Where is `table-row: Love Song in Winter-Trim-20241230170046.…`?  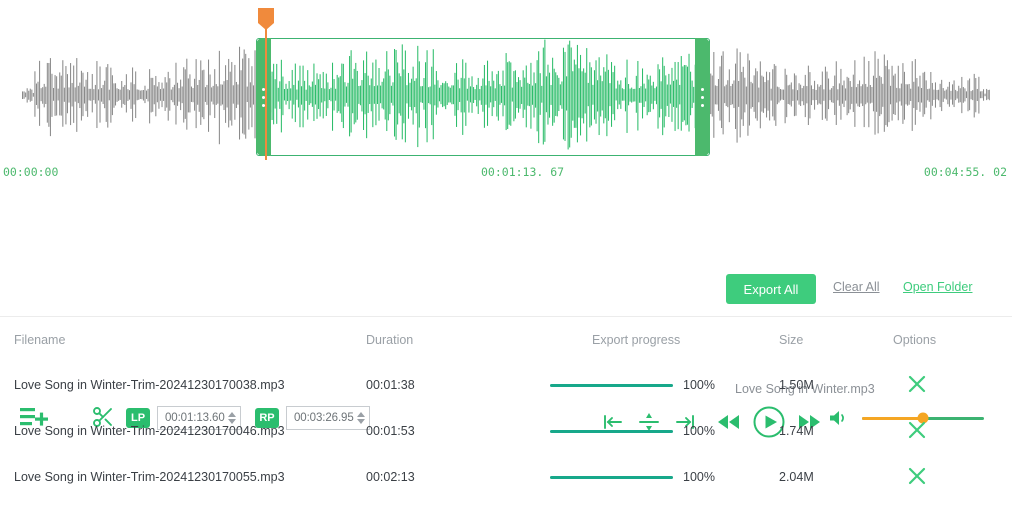 table-row: Love Song in Winter-Trim-20241230170046.… is located at coordinates (506, 431).